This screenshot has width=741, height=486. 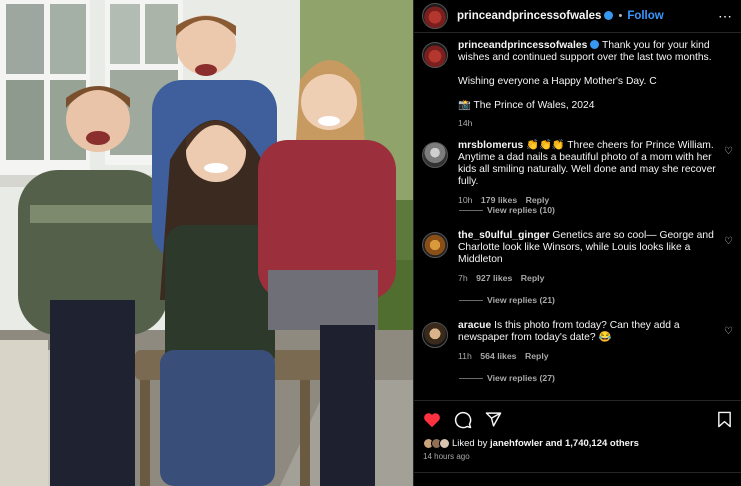 What do you see at coordinates (577, 479) in the screenshot?
I see `add-comment-bar` at bounding box center [577, 479].